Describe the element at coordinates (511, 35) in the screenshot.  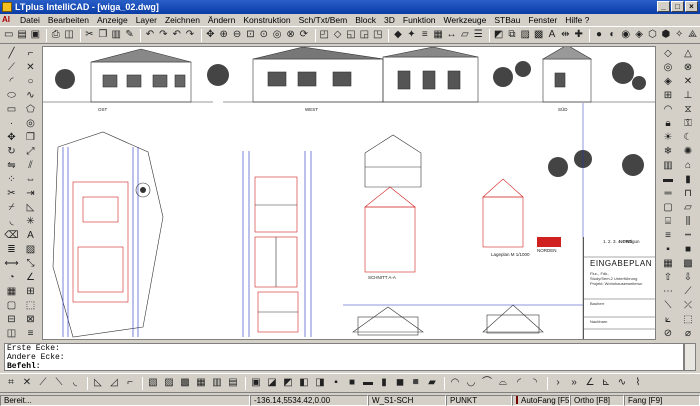
I see `xref-icon: ⧉` at that location.